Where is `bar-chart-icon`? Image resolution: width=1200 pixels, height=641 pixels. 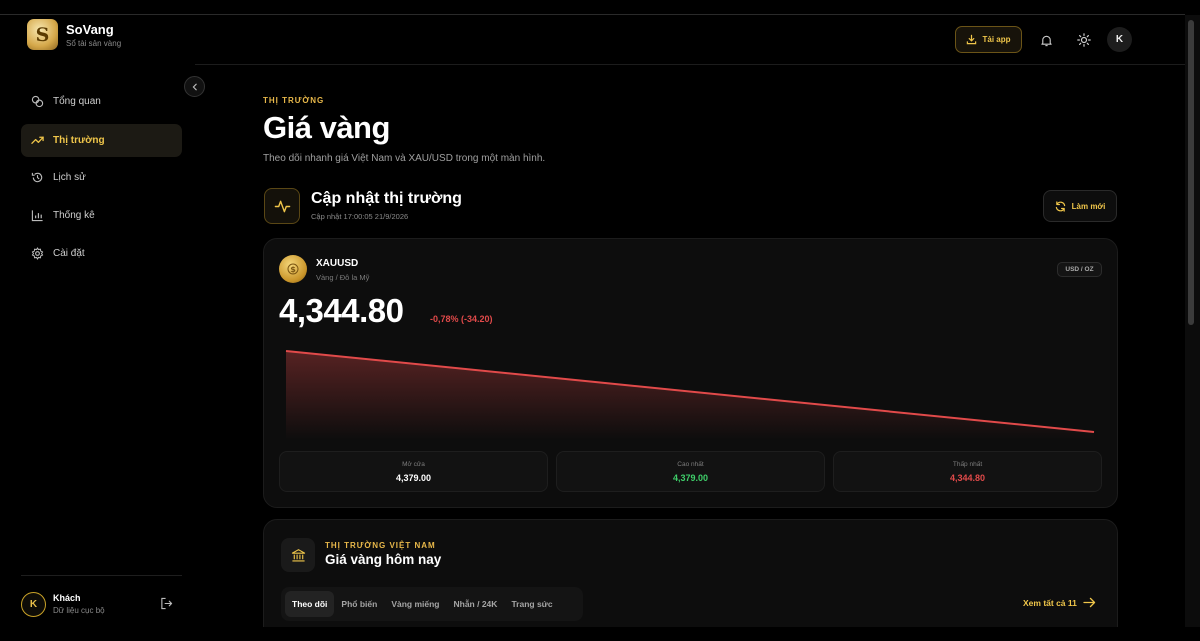 bar-chart-icon is located at coordinates (37, 216).